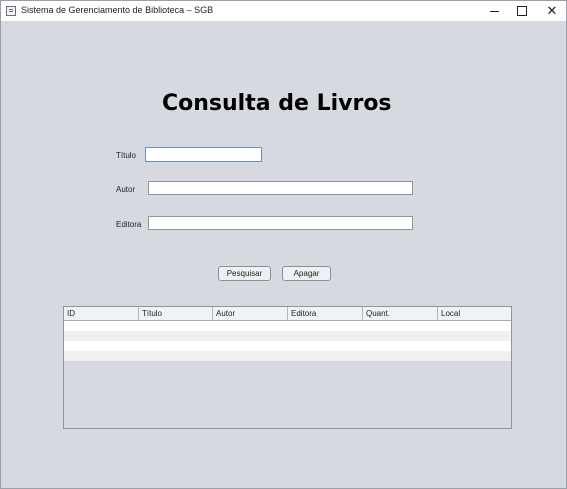 This screenshot has width=567, height=489. What do you see at coordinates (244, 273) in the screenshot?
I see `search-button: Pesquisar` at bounding box center [244, 273].